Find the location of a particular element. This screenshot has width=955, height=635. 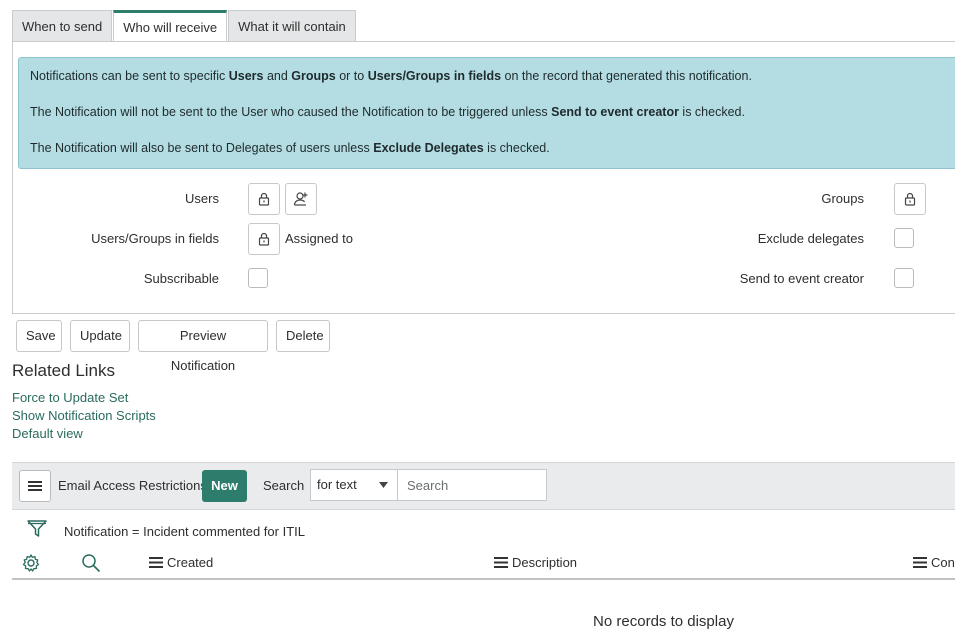

add-user-icon is located at coordinates (300, 199).